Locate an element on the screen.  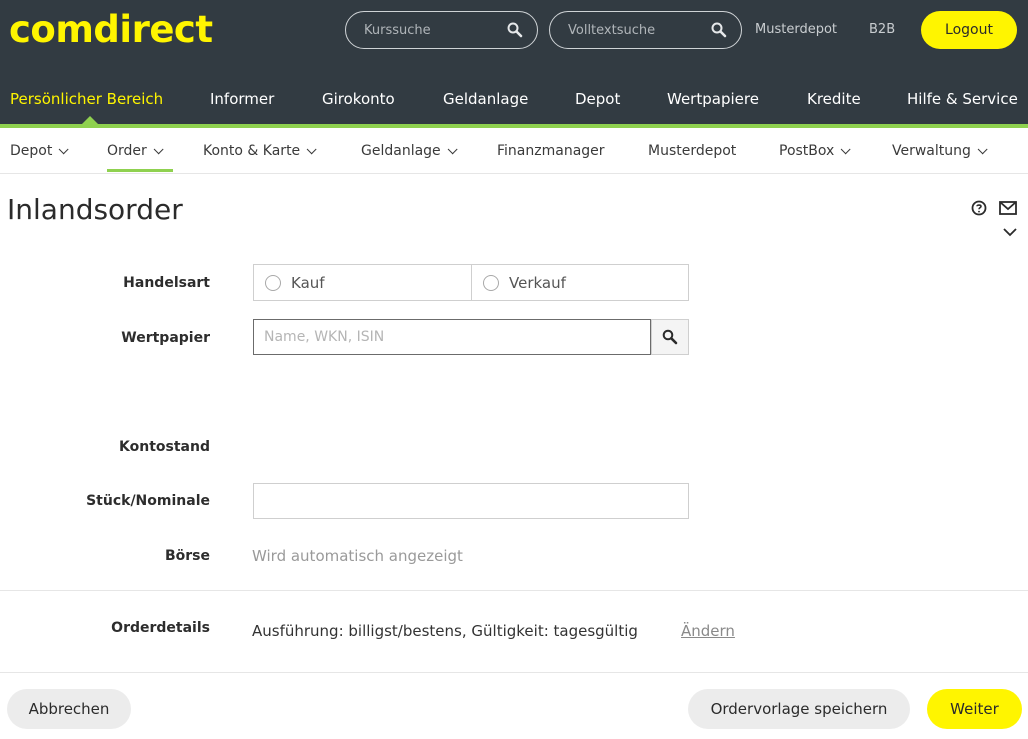
sub-nav-label: Konto & Karte is located at coordinates (252, 151).